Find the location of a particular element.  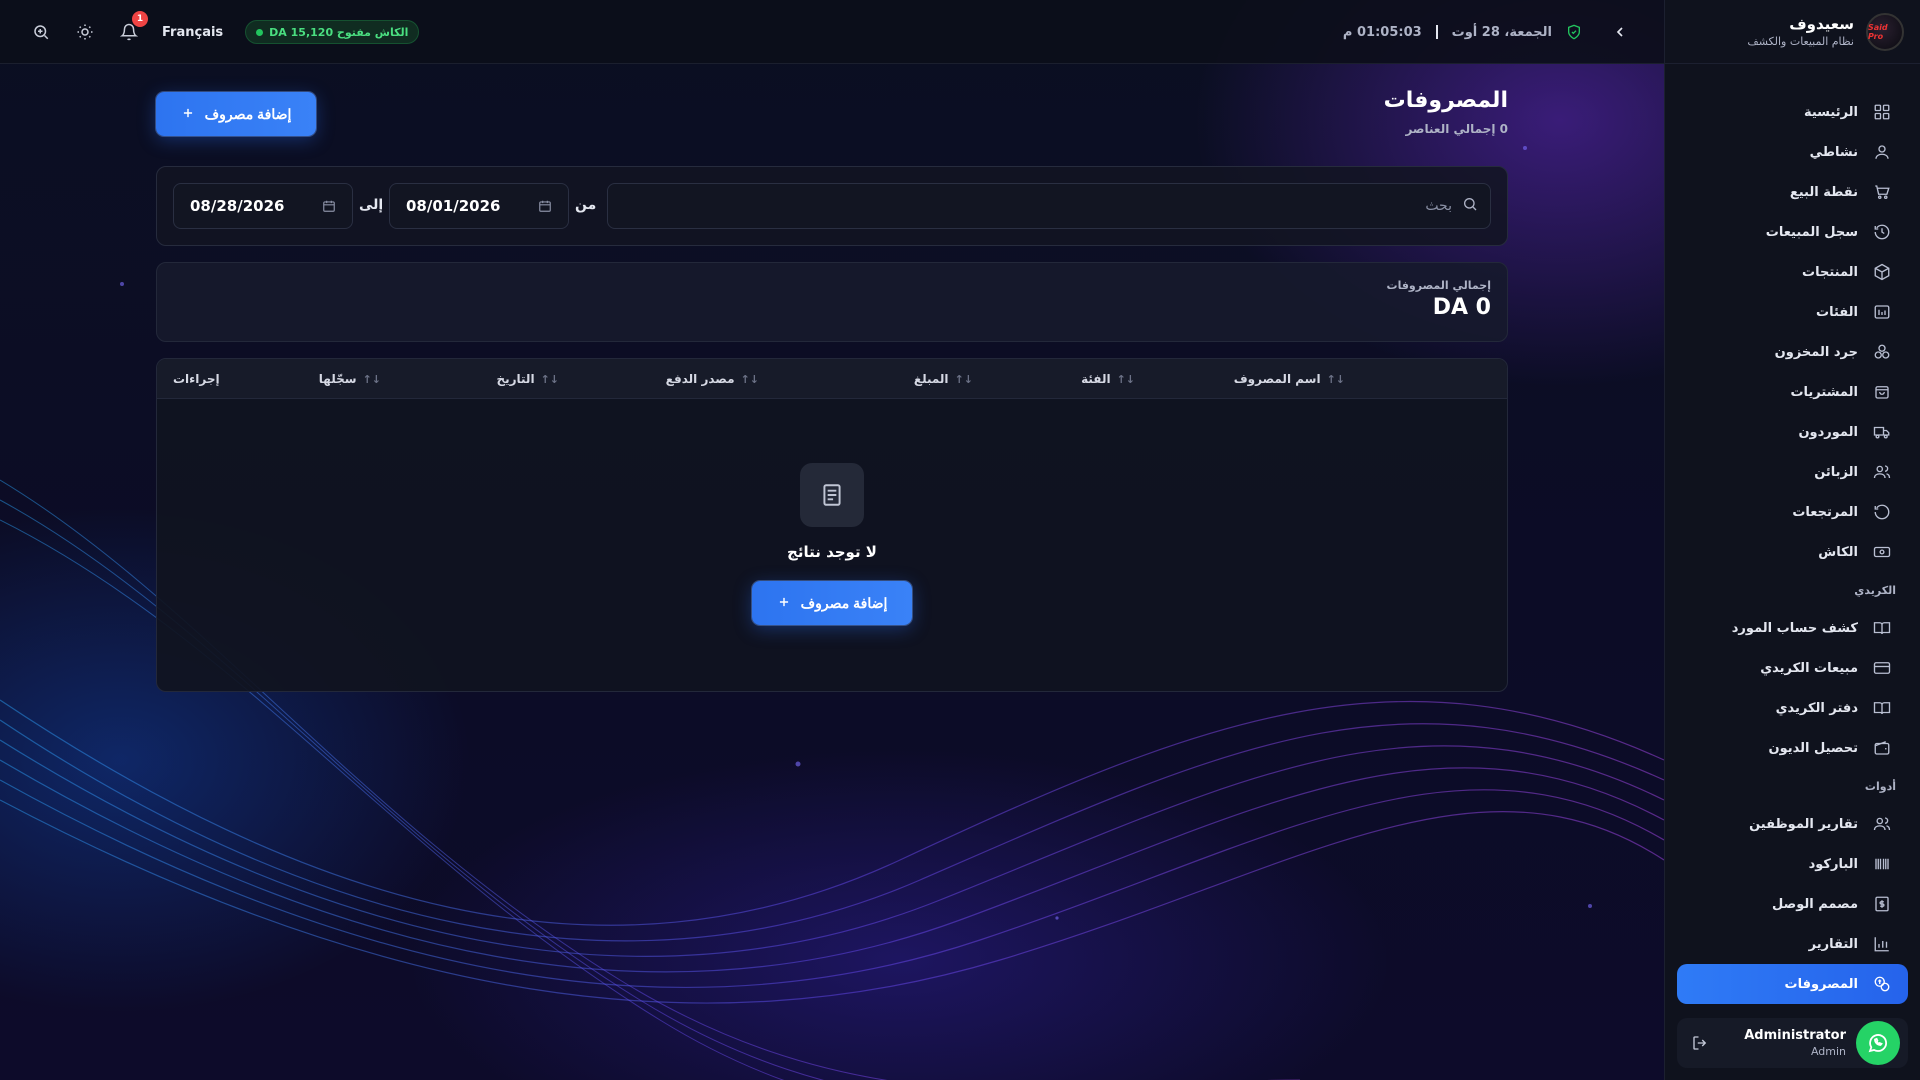

brand-header: سعيدوف نظام المبيعات والكشف Said Pro is located at coordinates (1792, 32).